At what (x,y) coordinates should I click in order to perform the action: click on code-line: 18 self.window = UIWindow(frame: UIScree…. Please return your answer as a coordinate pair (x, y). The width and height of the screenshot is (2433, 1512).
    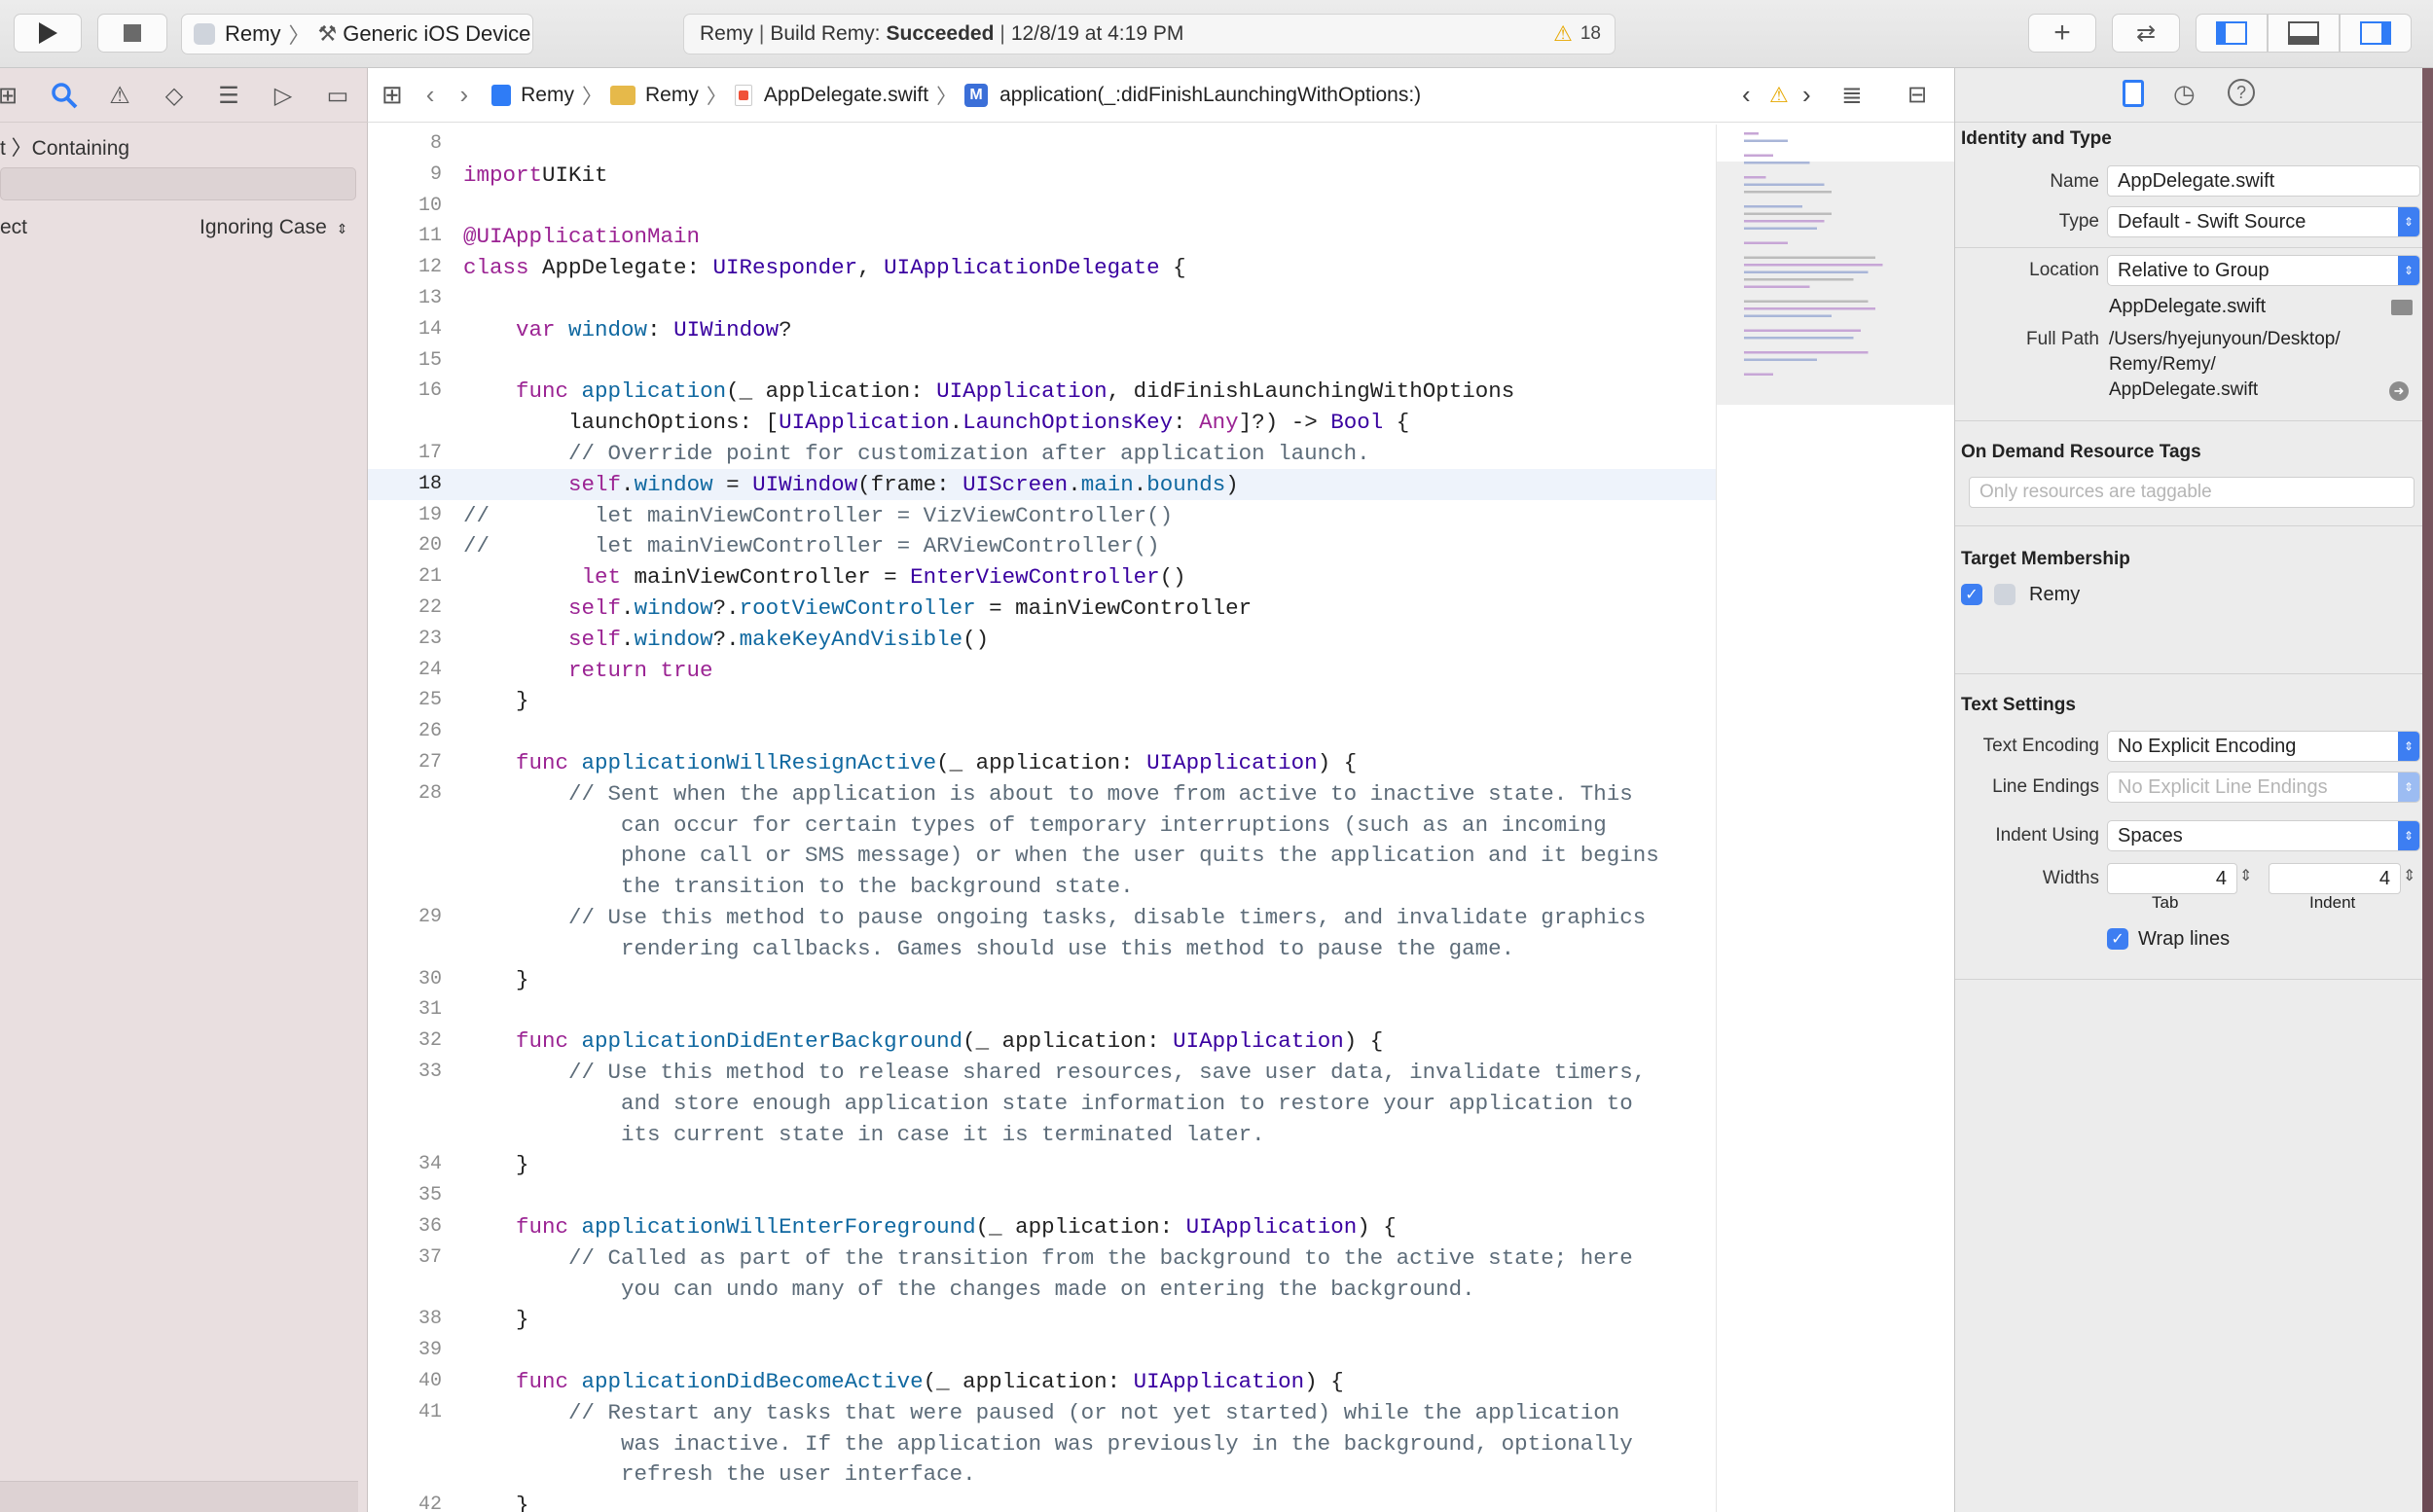
    Looking at the image, I should click on (1042, 484).